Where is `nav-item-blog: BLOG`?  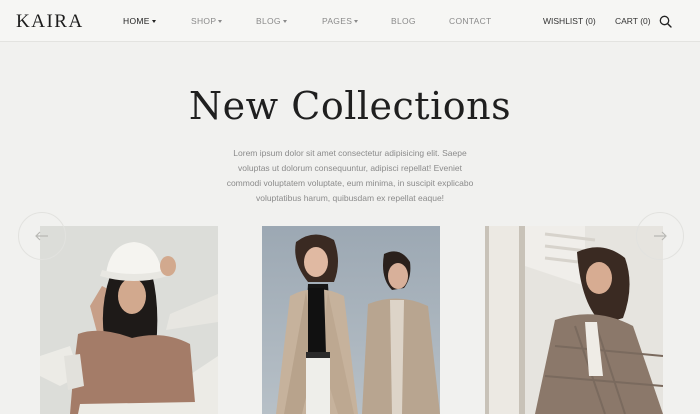 nav-item-blog: BLOG is located at coordinates (403, 21).